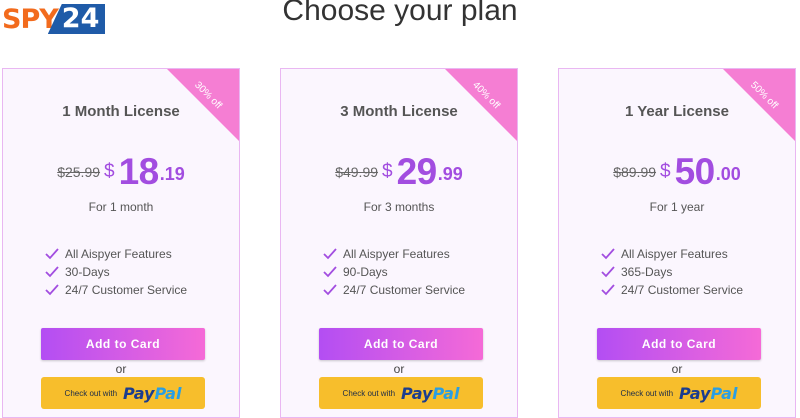 This screenshot has height=418, width=800. I want to click on old-price: $89.99, so click(635, 172).